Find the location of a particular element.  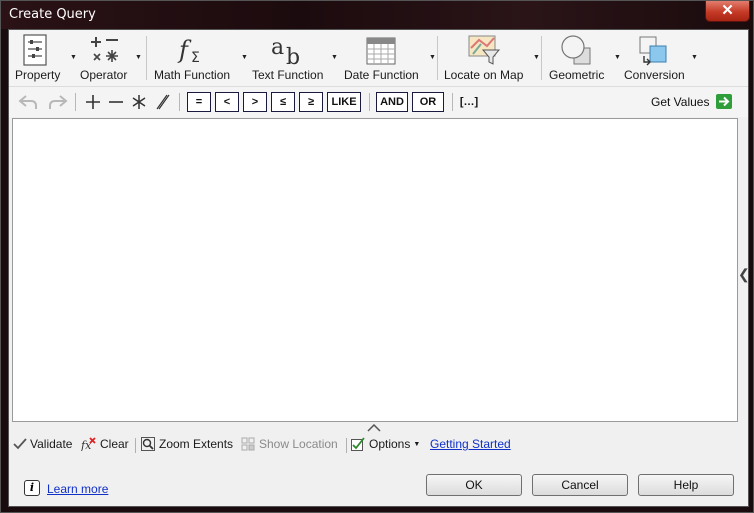

expression-toolbar: = < > ≤ ≥ LIKE AND OR […] Get Values is located at coordinates (378, 101).